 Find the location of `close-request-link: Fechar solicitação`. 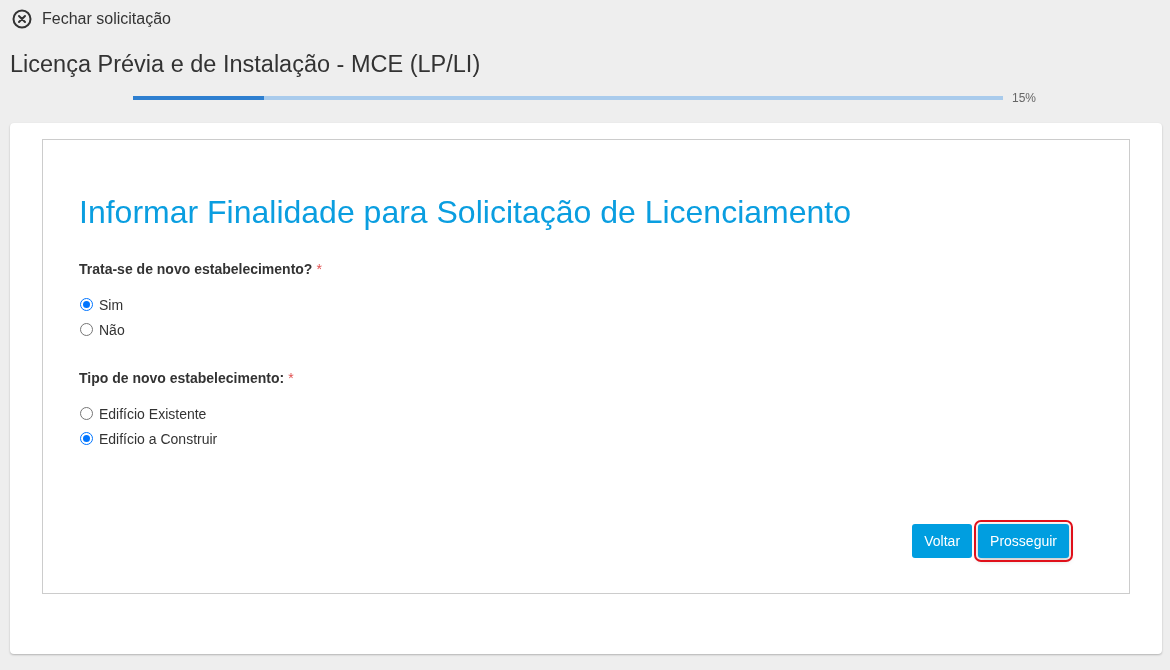

close-request-link: Fechar solicitação is located at coordinates (106, 19).